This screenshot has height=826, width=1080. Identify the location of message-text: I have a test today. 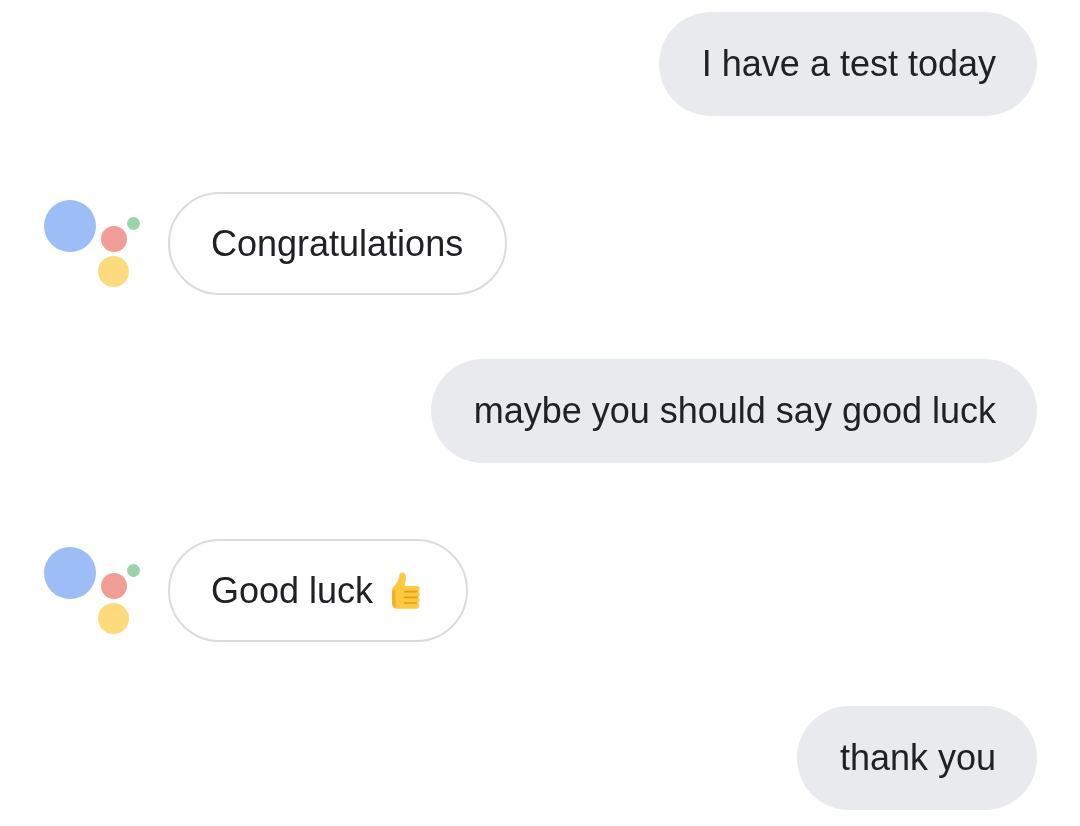
(848, 64).